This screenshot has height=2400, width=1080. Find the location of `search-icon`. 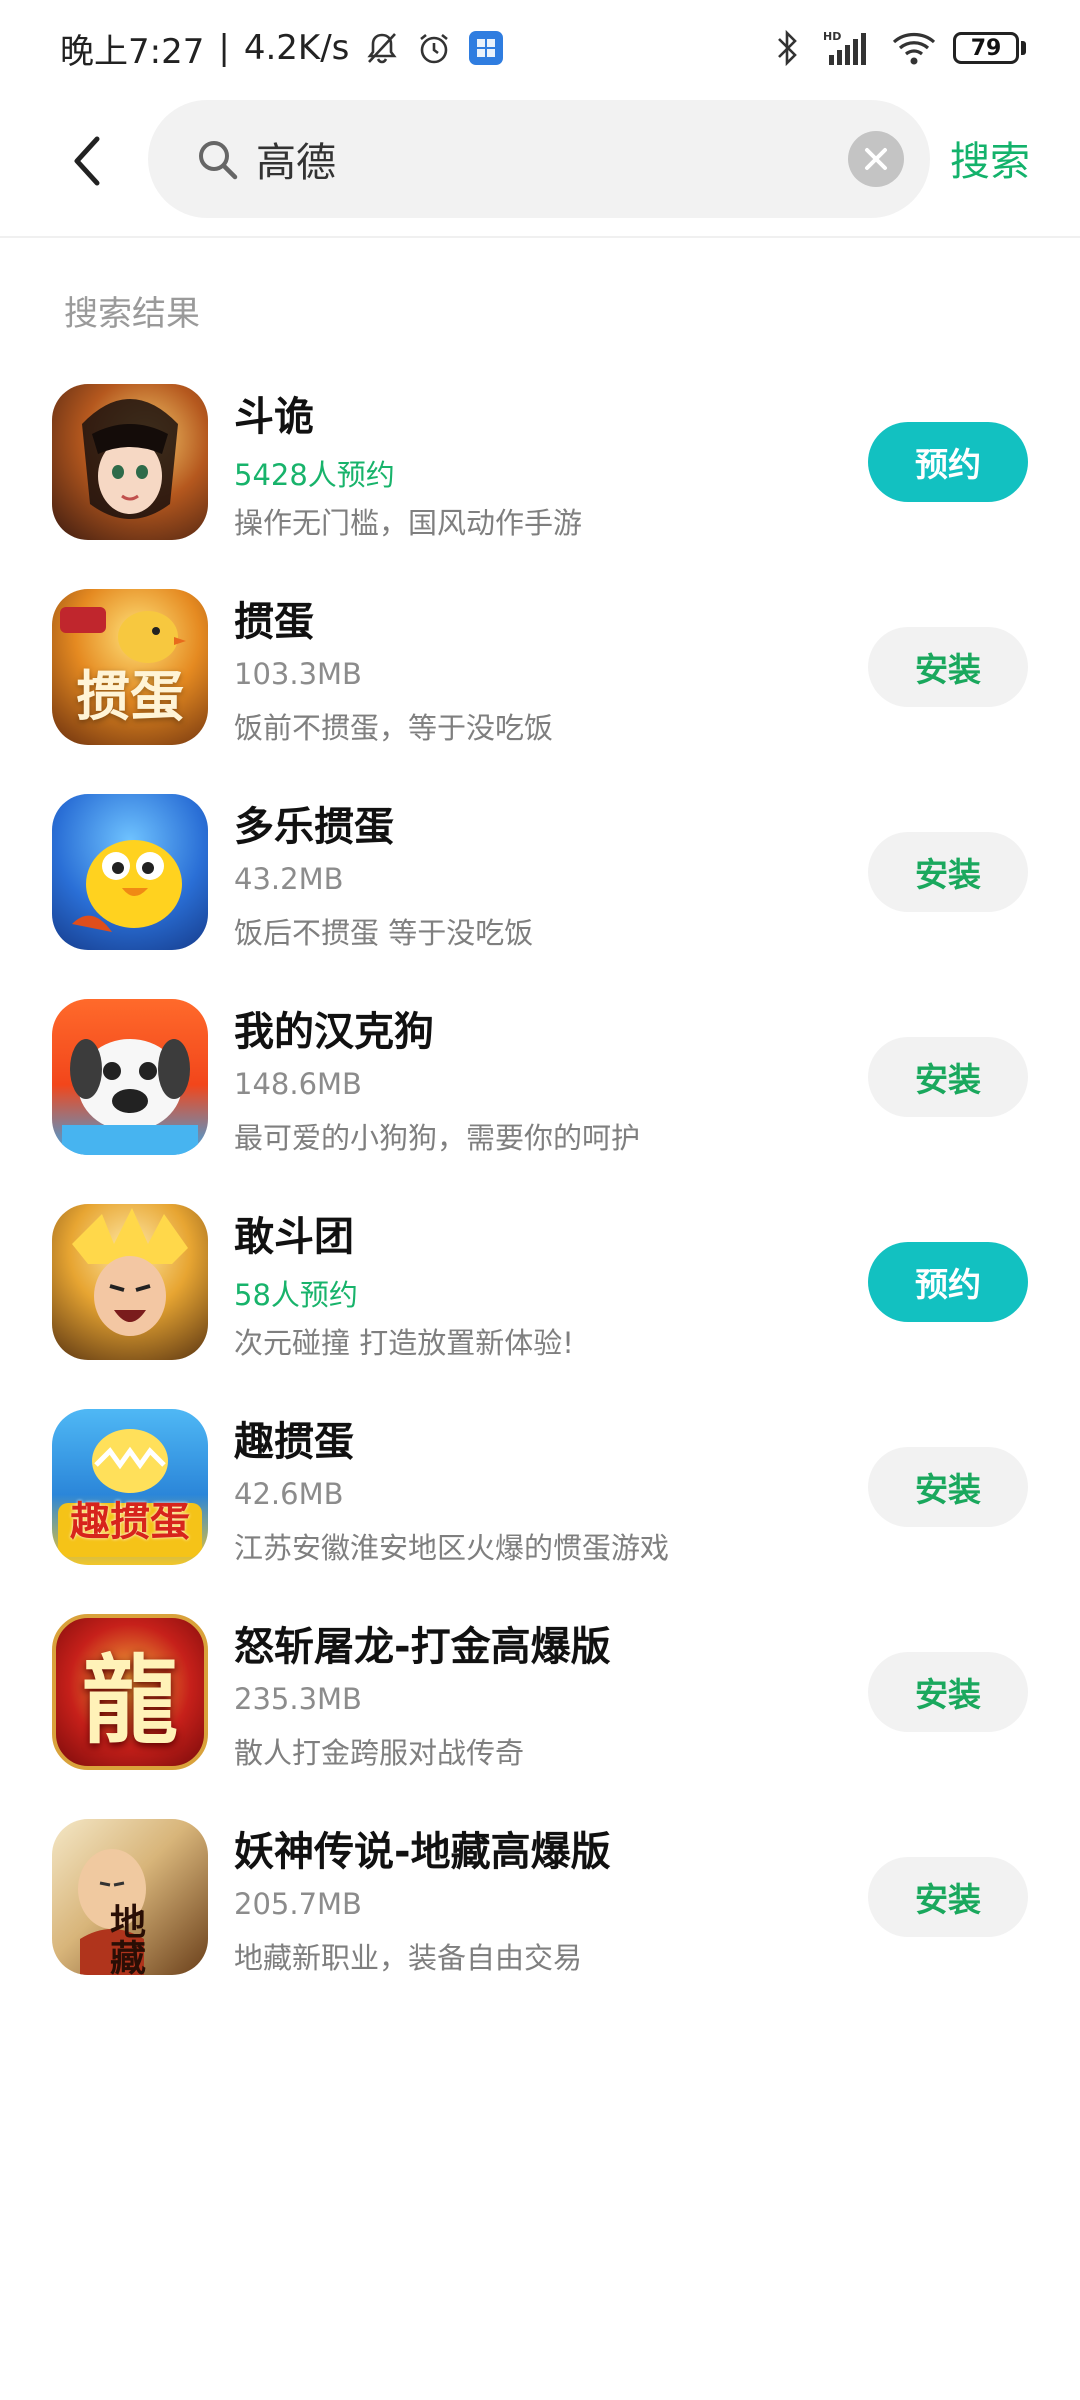

search-icon is located at coordinates (217, 159).